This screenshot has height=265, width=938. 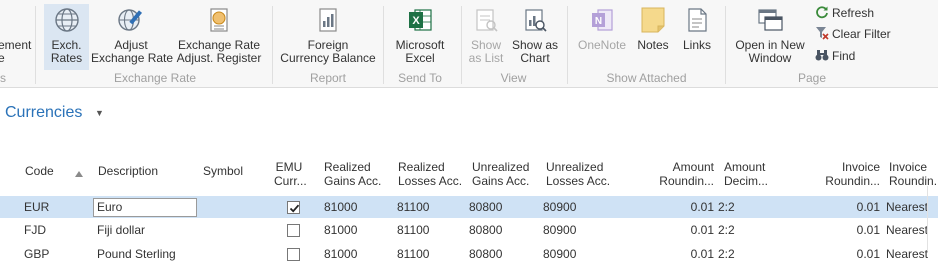 I want to click on group-label-view: View, so click(x=513, y=78).